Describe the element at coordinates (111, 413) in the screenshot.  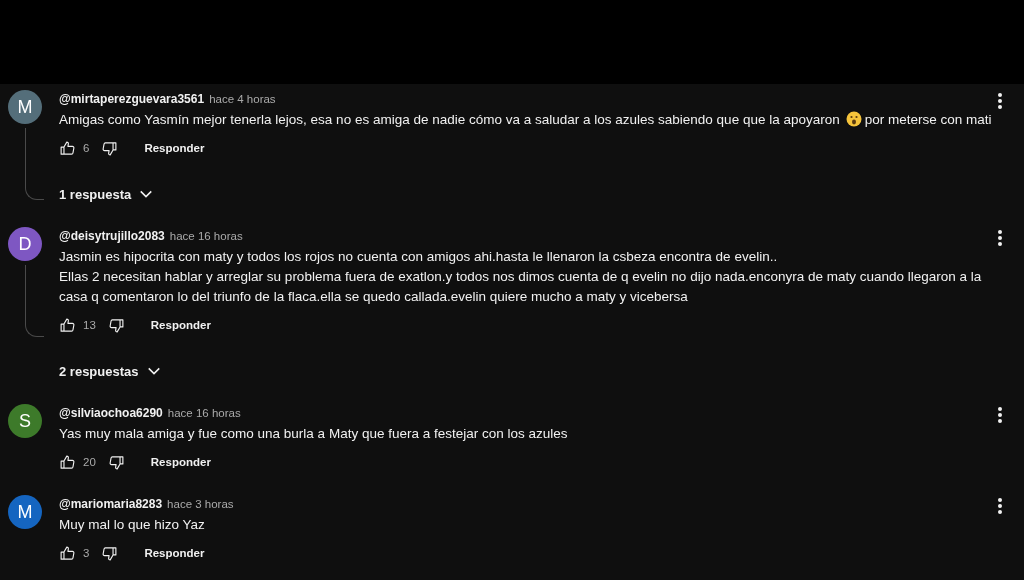
I see `author-name: @silviaochoa6290` at that location.